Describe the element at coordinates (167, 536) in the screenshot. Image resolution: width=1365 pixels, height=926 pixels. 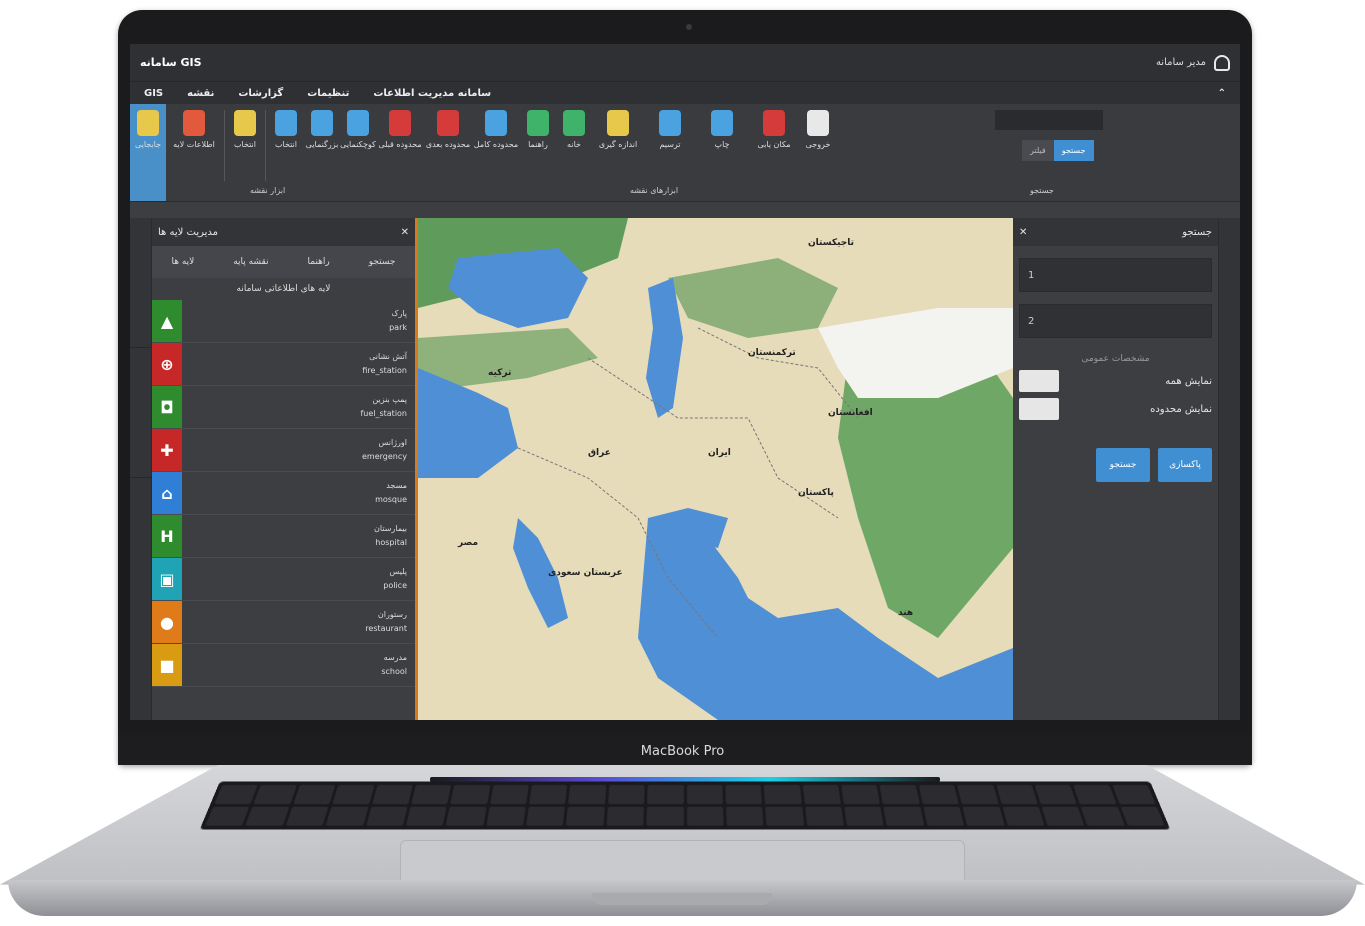
I see `hospital-icon: H` at that location.